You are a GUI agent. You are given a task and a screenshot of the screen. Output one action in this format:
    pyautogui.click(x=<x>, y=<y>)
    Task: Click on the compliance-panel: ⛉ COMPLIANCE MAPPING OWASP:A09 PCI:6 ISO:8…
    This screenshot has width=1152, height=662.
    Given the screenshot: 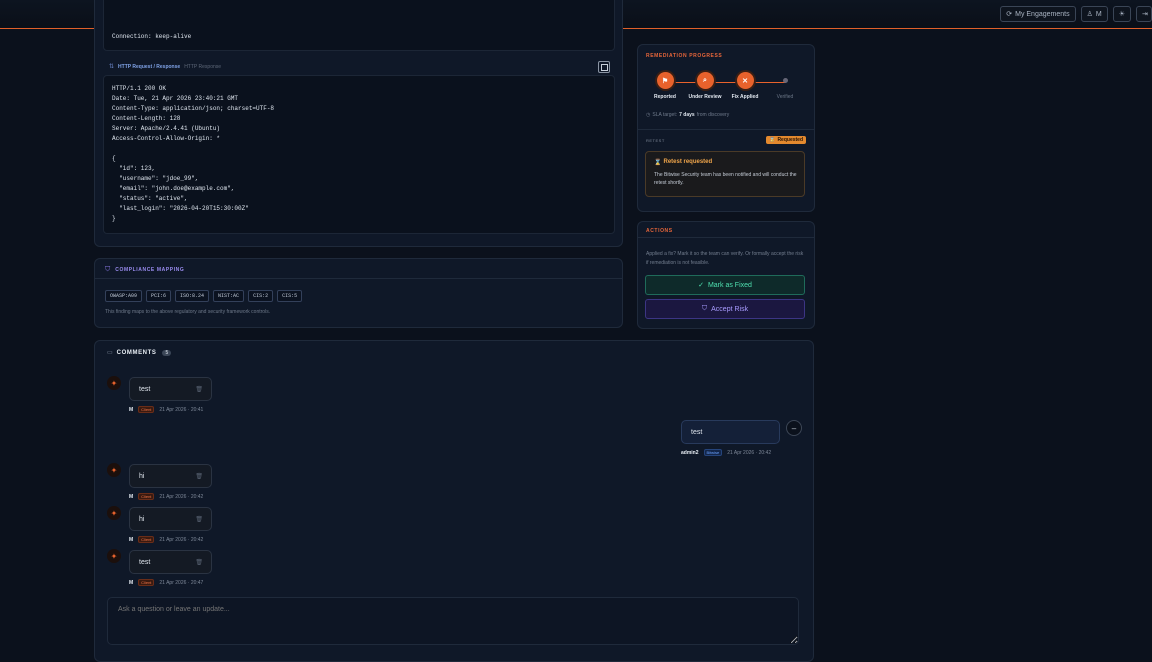 What is the action you would take?
    pyautogui.click(x=358, y=293)
    